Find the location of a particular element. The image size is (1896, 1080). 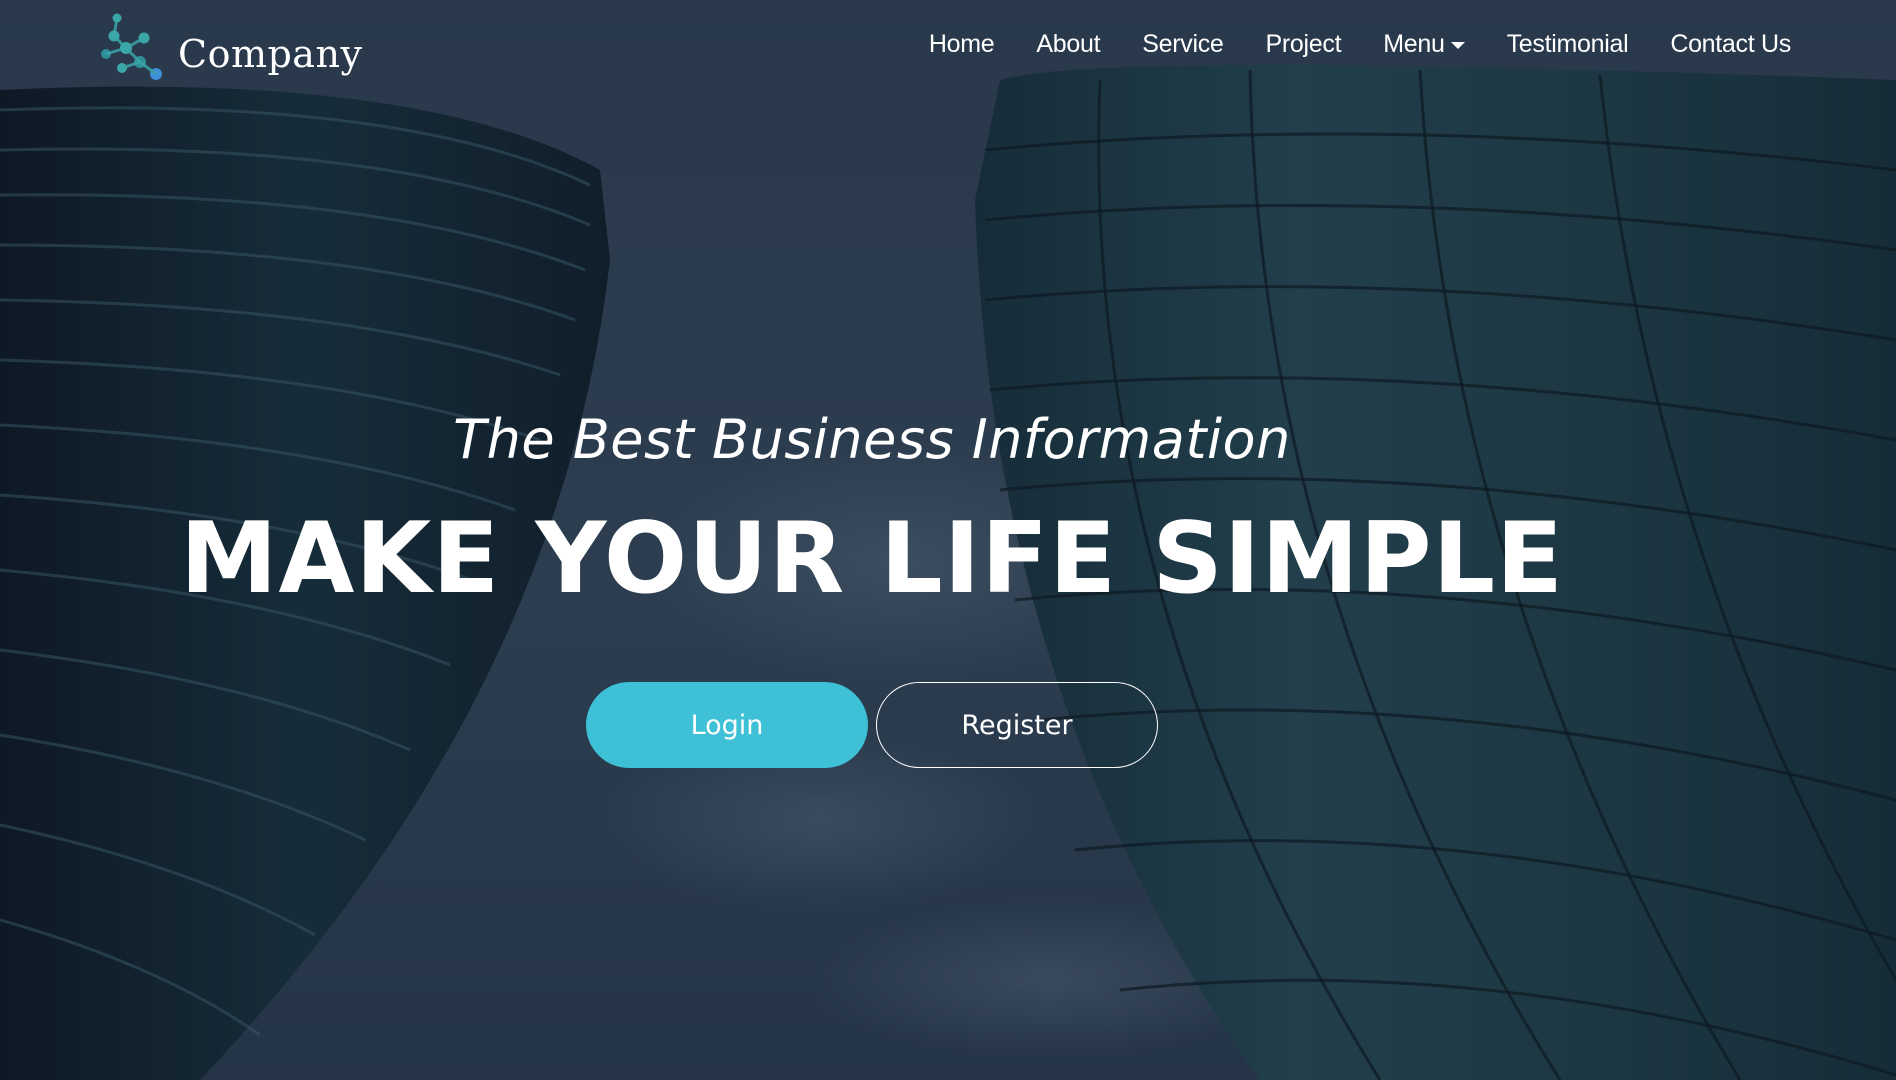

nav-link-project: Project is located at coordinates (1304, 44).